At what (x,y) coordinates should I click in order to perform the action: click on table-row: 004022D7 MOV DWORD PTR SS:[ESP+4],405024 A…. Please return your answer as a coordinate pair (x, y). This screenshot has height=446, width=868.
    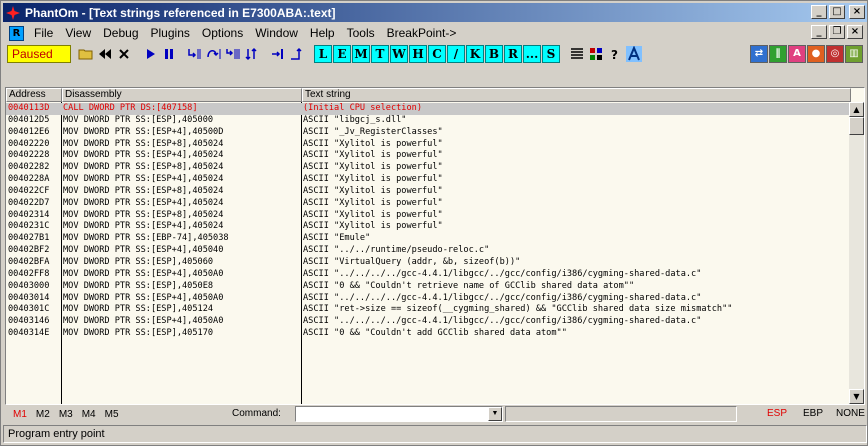
    Looking at the image, I should click on (428, 204).